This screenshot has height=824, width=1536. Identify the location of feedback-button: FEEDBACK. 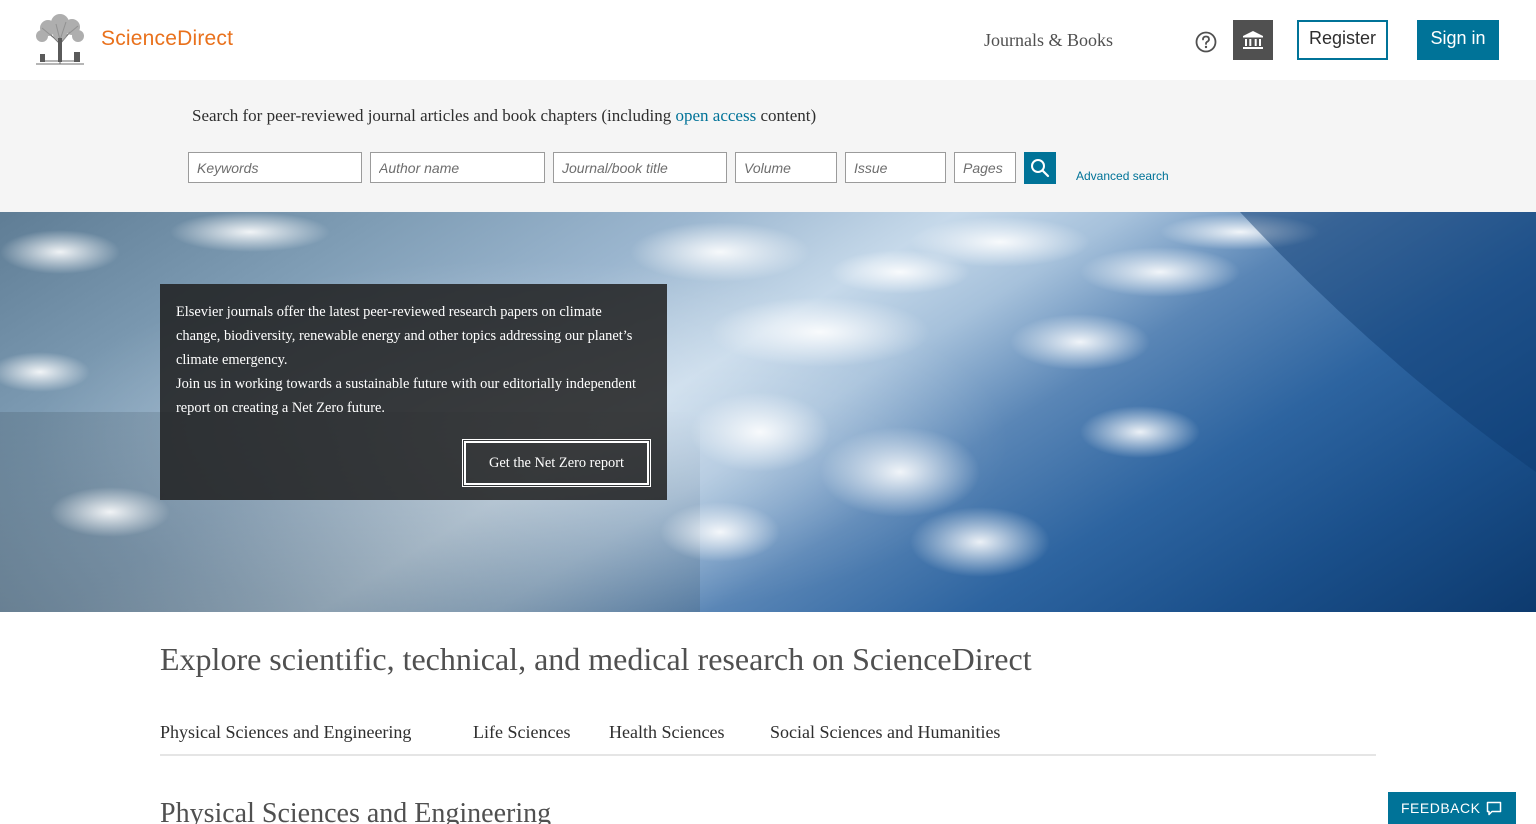
(1452, 808).